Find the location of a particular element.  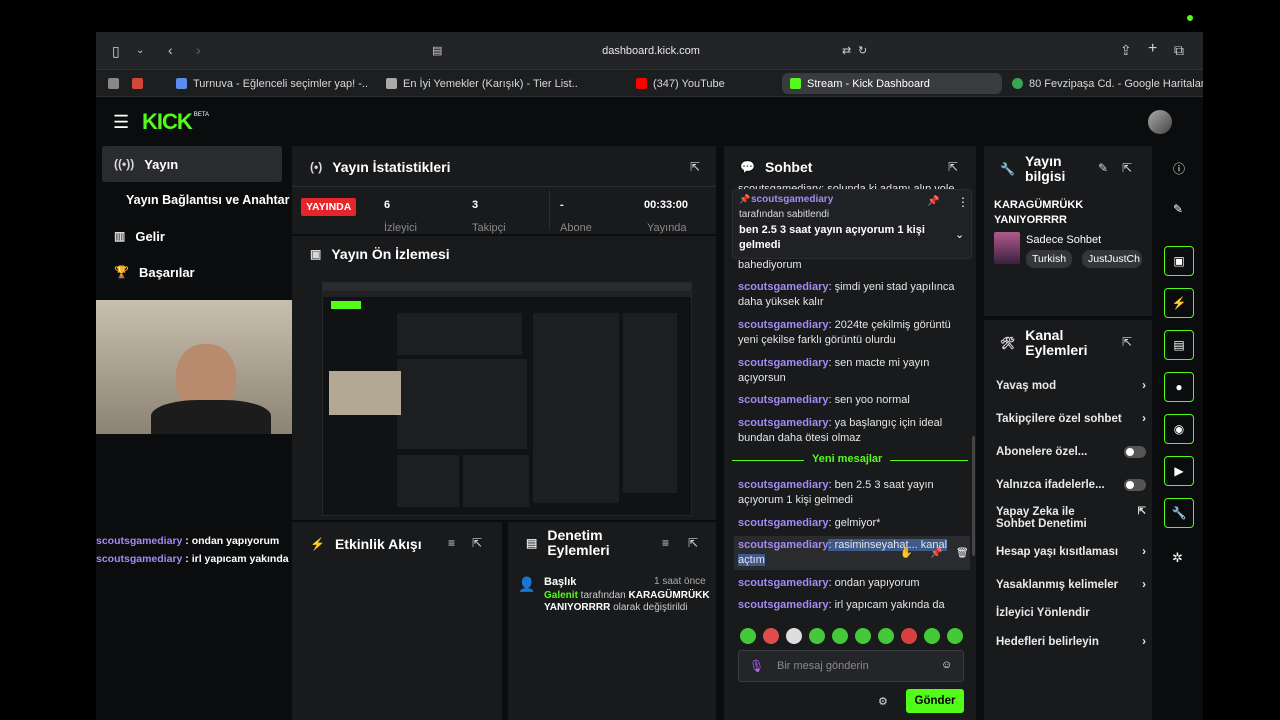

category-name: Sadece Sohbet is located at coordinates (1063, 240).